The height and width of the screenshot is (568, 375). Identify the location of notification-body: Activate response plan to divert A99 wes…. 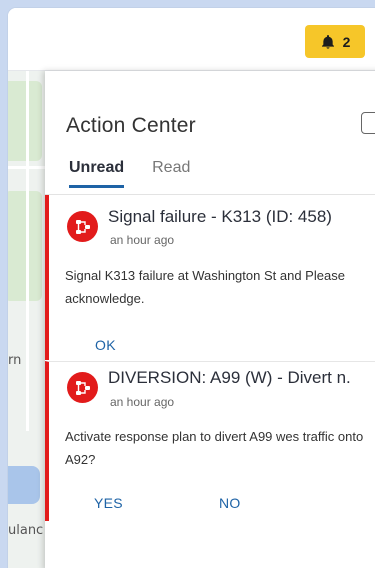
(214, 448).